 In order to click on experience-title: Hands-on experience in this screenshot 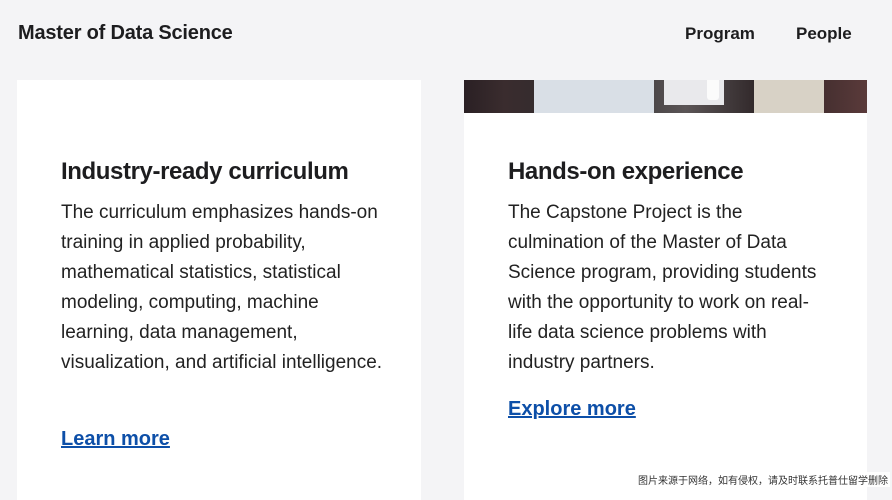, I will do `click(626, 171)`.